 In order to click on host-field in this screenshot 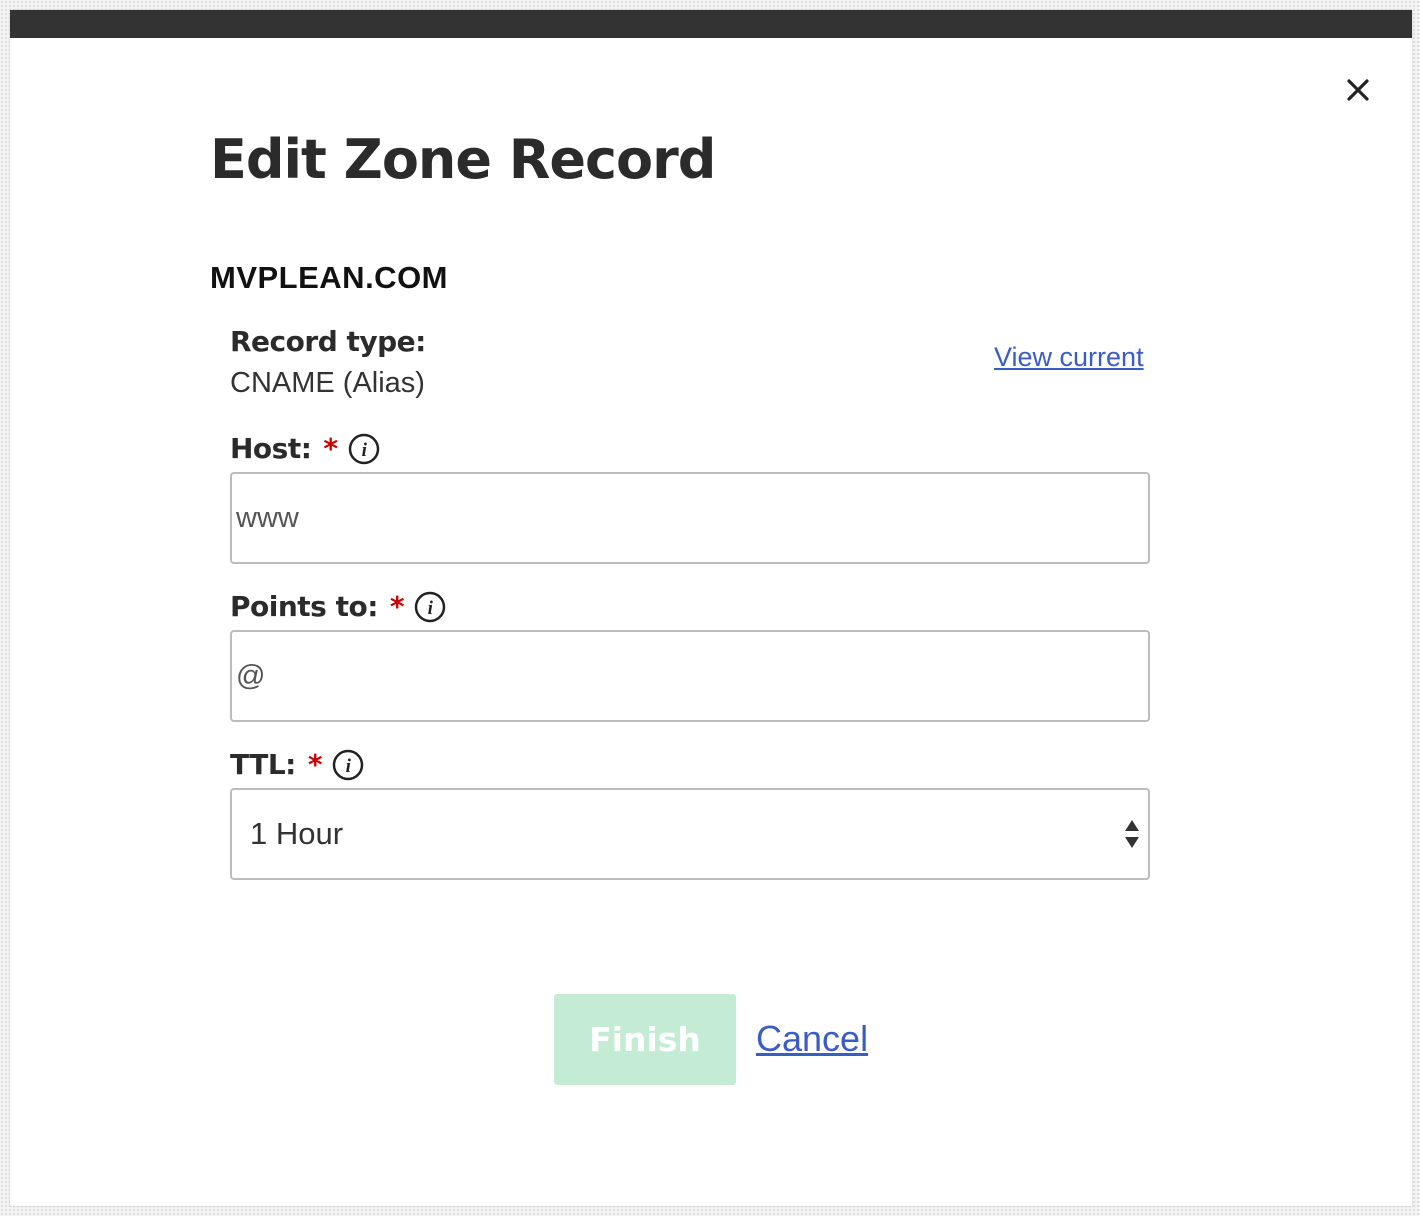, I will do `click(690, 518)`.